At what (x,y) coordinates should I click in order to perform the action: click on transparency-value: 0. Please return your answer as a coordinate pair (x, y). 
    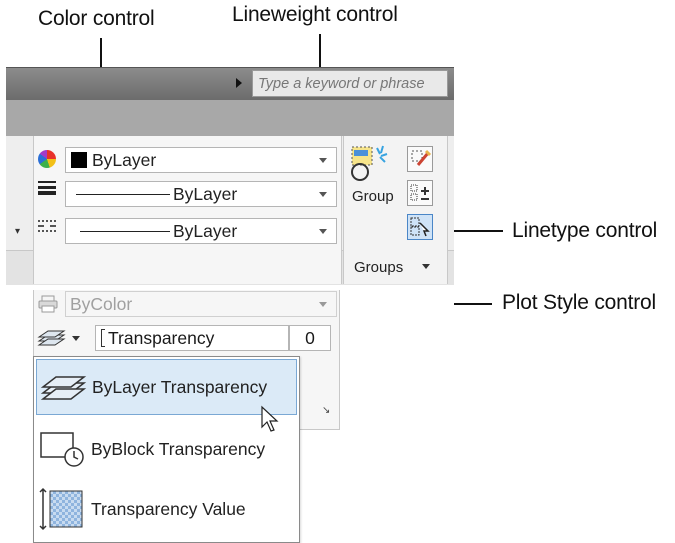
    Looking at the image, I should click on (310, 338).